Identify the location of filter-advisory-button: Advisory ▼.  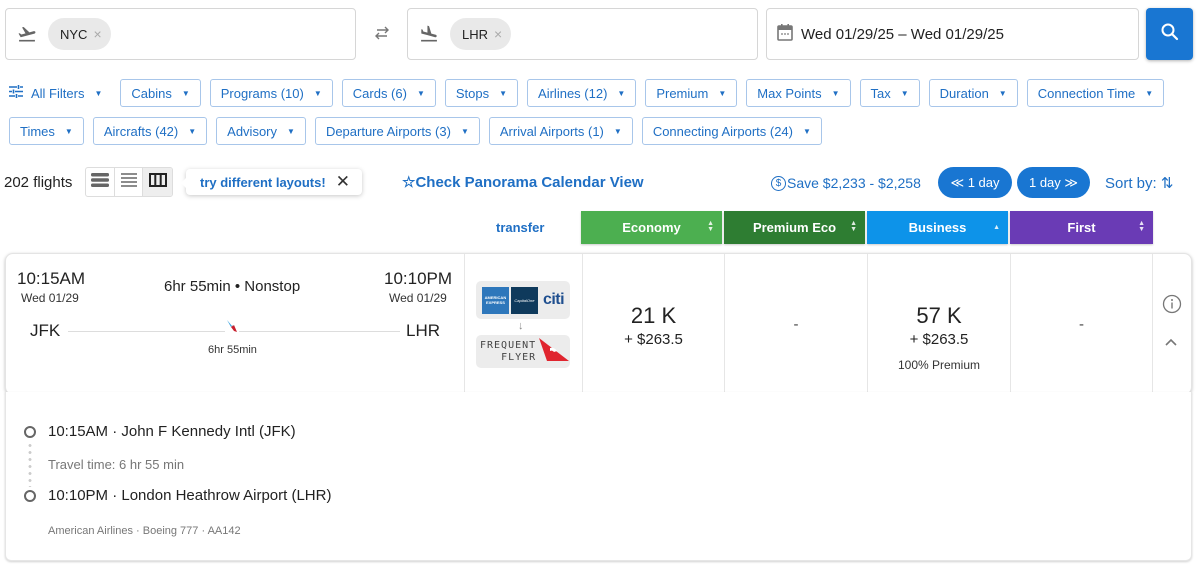
(261, 131).